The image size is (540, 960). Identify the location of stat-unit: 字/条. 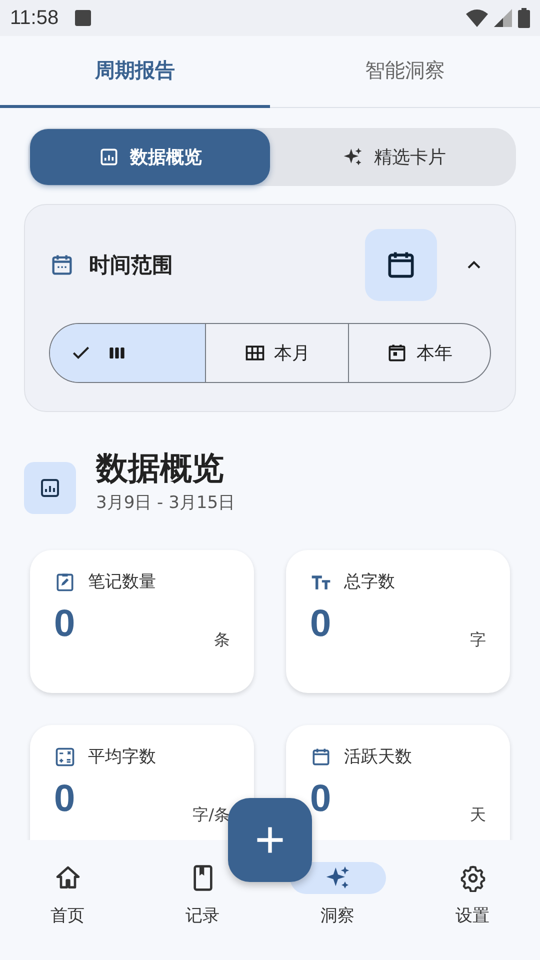
(211, 815).